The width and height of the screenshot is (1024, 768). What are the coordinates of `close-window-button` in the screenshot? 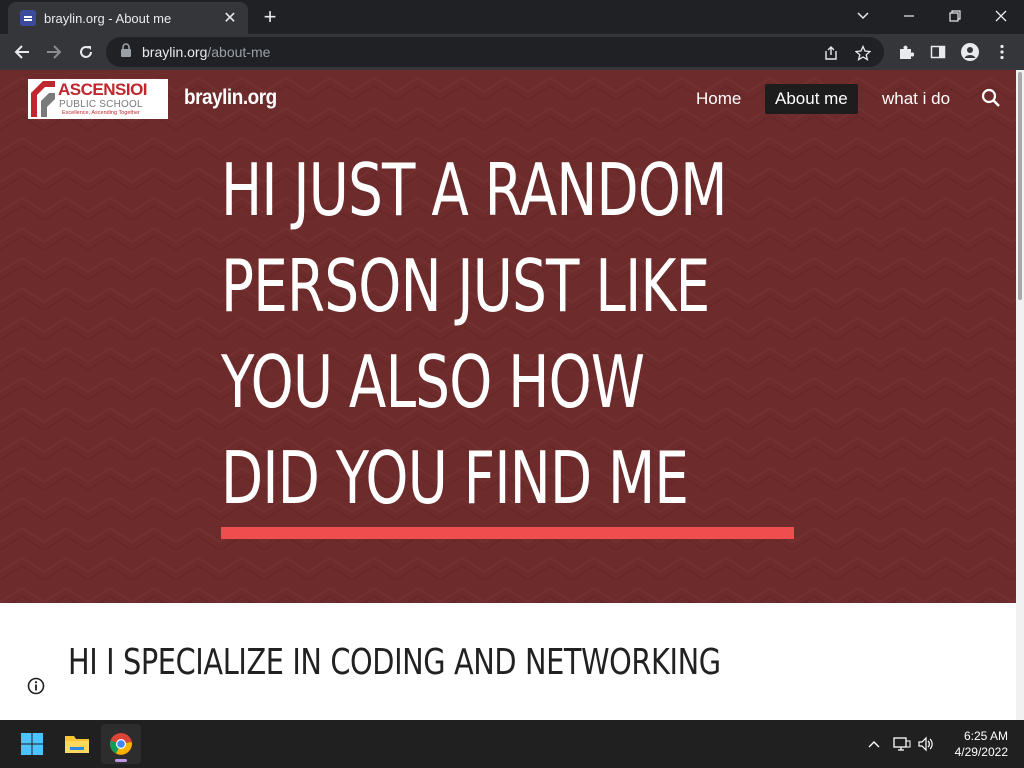 It's located at (1001, 16).